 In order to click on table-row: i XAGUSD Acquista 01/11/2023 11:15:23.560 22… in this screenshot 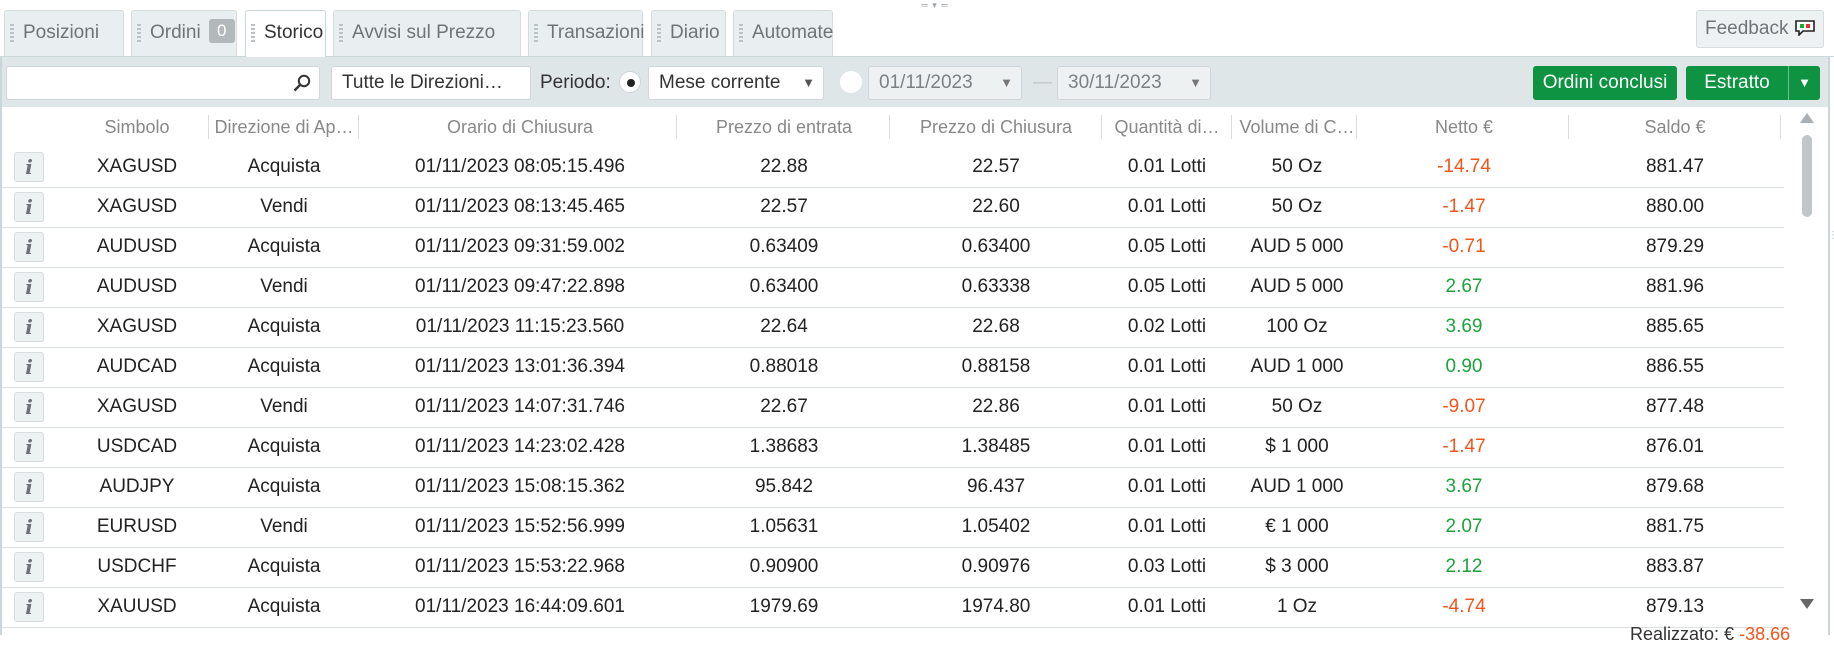, I will do `click(893, 327)`.